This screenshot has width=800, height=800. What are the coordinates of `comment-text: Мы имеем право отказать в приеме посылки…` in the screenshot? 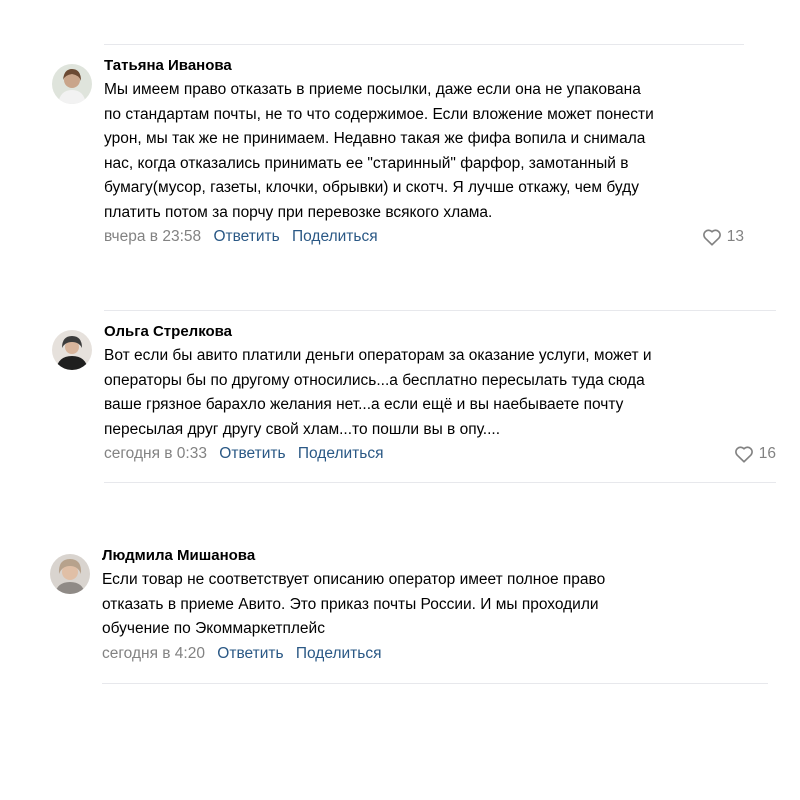 It's located at (424, 151).